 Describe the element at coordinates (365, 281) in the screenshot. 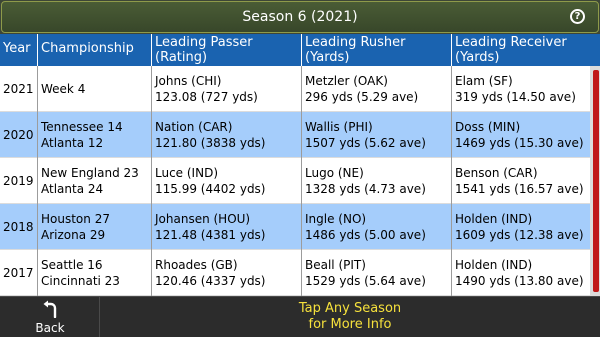

I see `rusher-stats: 1529 yds (5.64 ave)` at that location.